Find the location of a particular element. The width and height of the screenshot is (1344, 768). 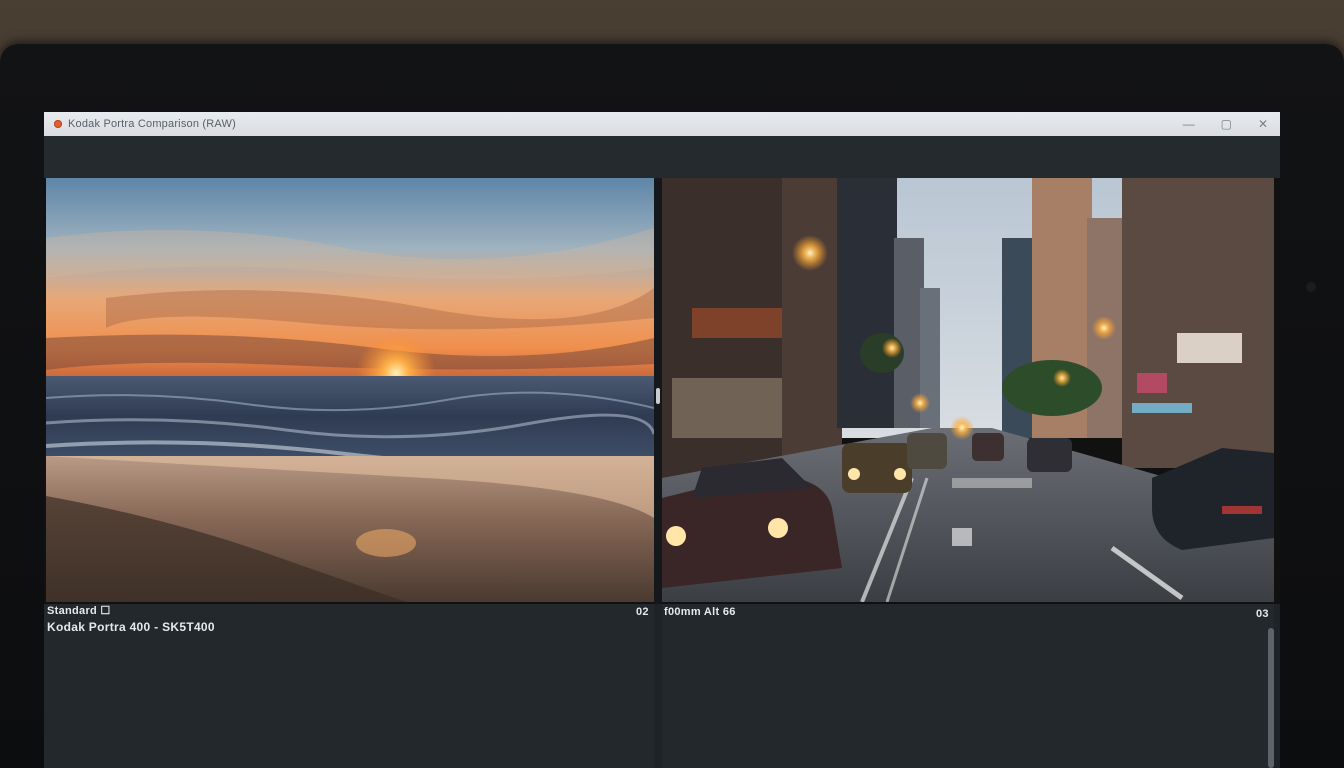

window-title: Kodak Portra Comparison (RAW) is located at coordinates (152, 124).